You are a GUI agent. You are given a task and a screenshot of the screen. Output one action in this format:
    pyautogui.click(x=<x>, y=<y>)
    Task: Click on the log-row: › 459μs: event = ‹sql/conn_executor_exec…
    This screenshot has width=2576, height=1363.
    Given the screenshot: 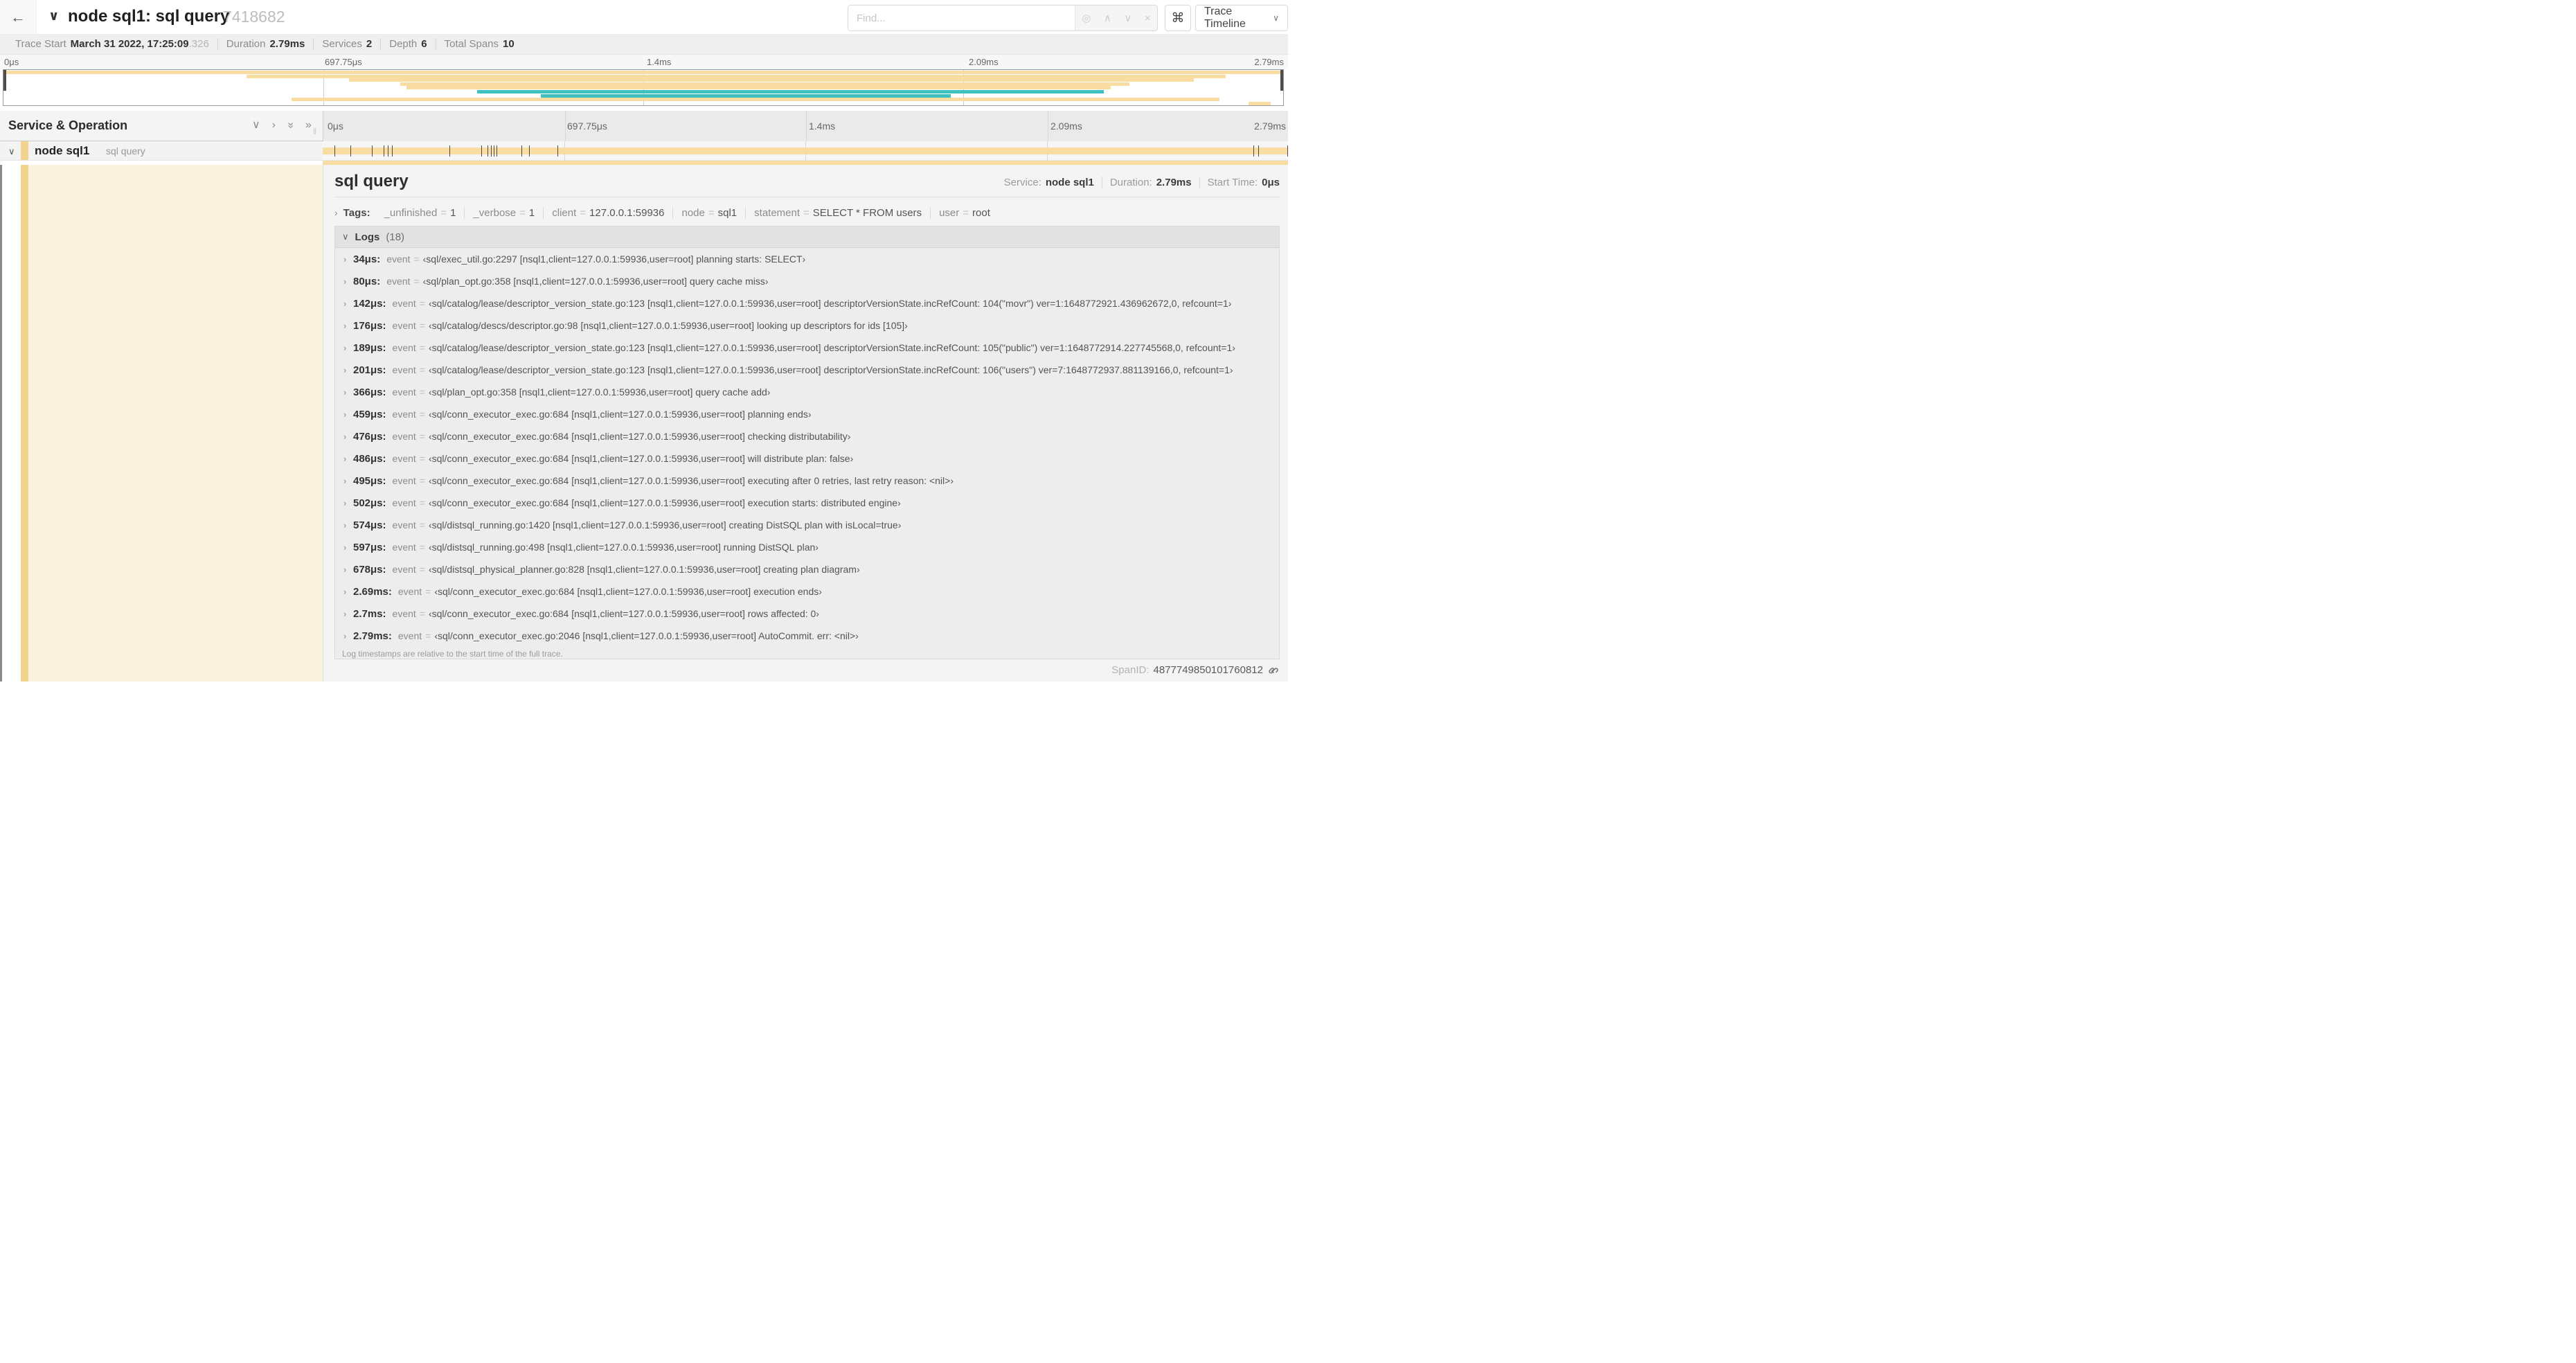 What is the action you would take?
    pyautogui.click(x=807, y=414)
    